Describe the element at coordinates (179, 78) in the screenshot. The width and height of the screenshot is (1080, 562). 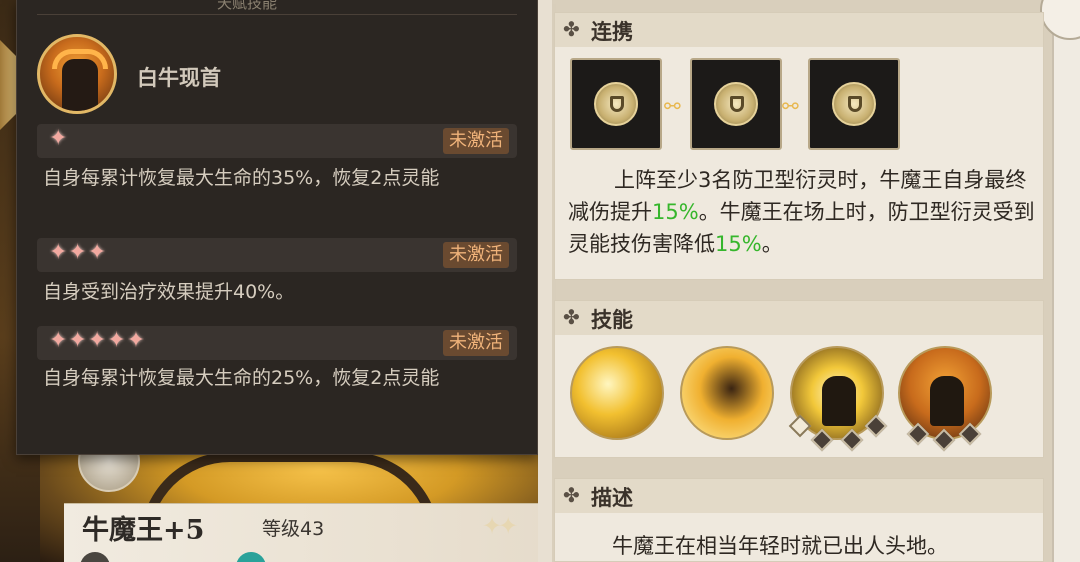
I see `talent-name: 白牛现首` at that location.